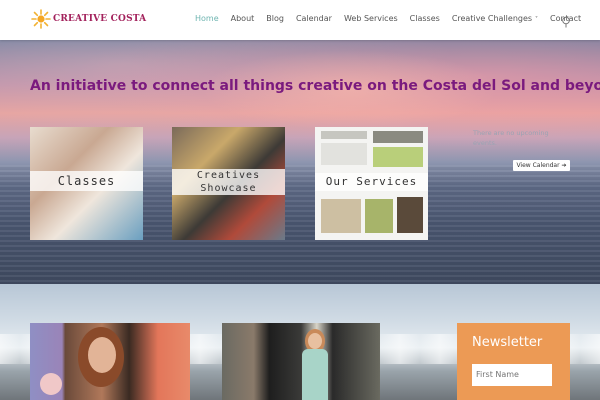  Describe the element at coordinates (535, 19) in the screenshot. I see `chevron-down-icon: ˅` at that location.